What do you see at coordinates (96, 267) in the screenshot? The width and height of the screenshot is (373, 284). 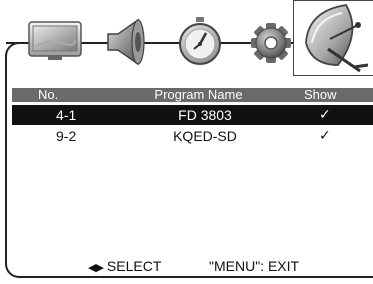 I see `left-right-arrows-icon: ◀▶` at bounding box center [96, 267].